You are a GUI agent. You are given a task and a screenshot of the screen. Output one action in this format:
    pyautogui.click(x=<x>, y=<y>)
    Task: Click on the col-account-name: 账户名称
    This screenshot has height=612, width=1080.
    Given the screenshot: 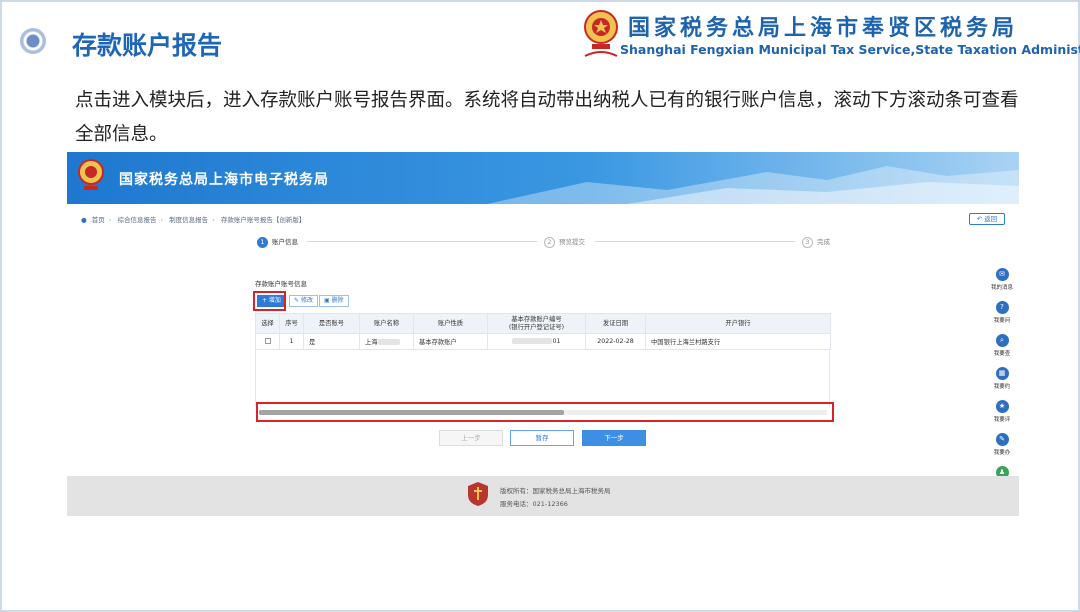 What is the action you would take?
    pyautogui.click(x=386, y=323)
    